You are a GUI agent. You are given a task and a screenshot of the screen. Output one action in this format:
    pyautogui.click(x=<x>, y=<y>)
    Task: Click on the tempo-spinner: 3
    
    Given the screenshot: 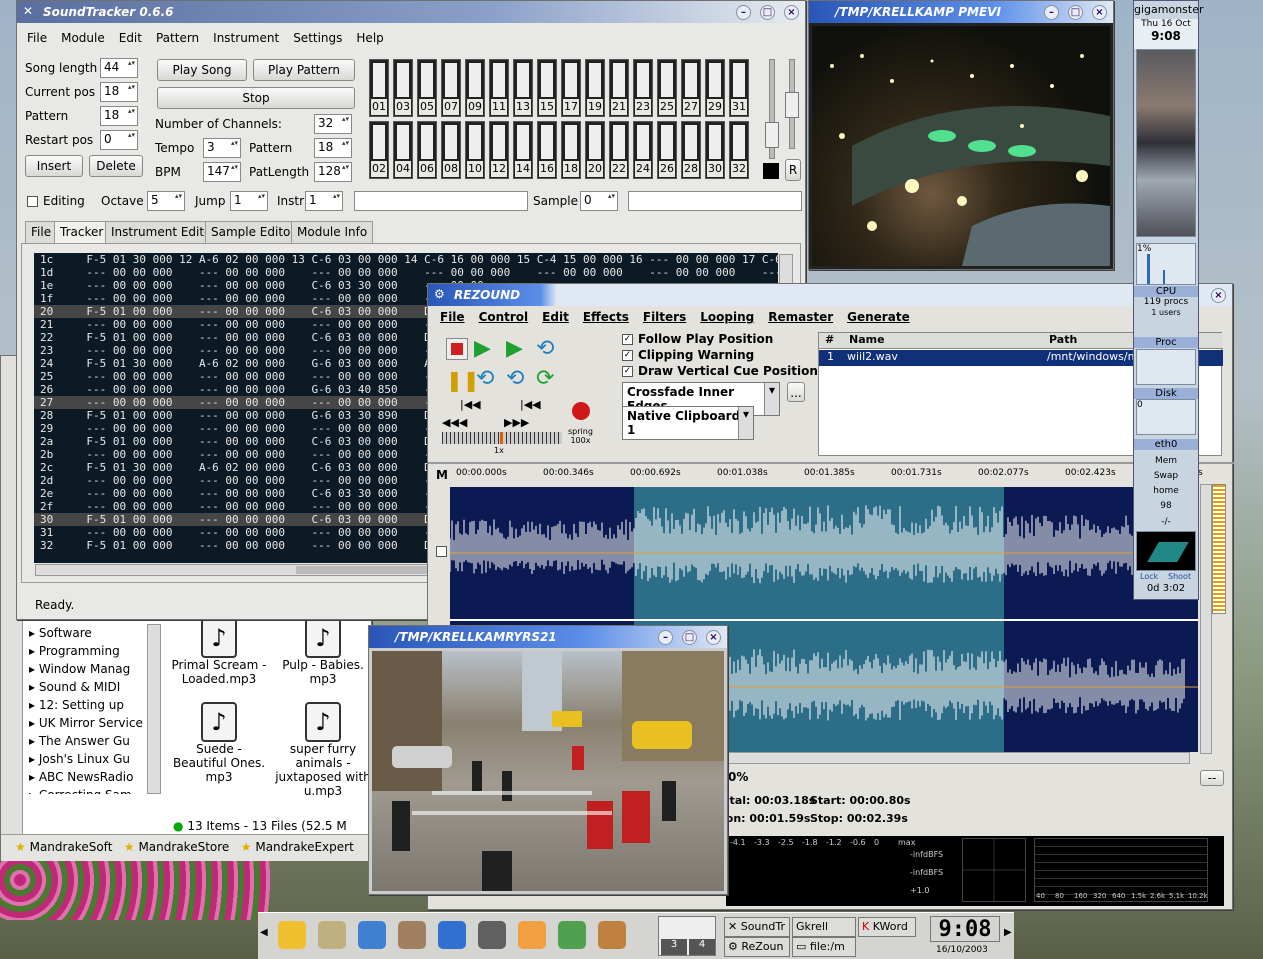 What is the action you would take?
    pyautogui.click(x=222, y=148)
    